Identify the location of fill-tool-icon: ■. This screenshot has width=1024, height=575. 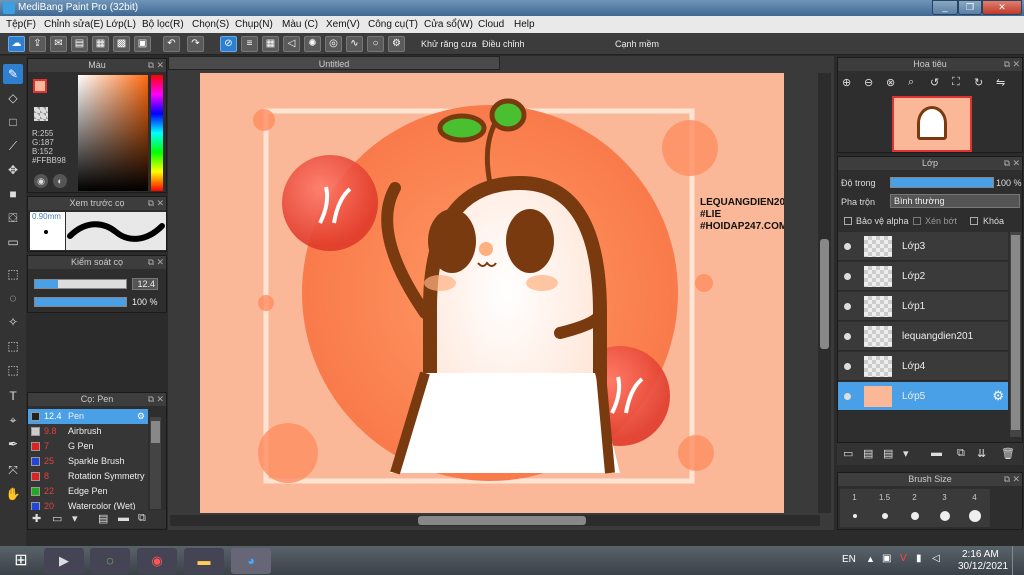
(13, 194).